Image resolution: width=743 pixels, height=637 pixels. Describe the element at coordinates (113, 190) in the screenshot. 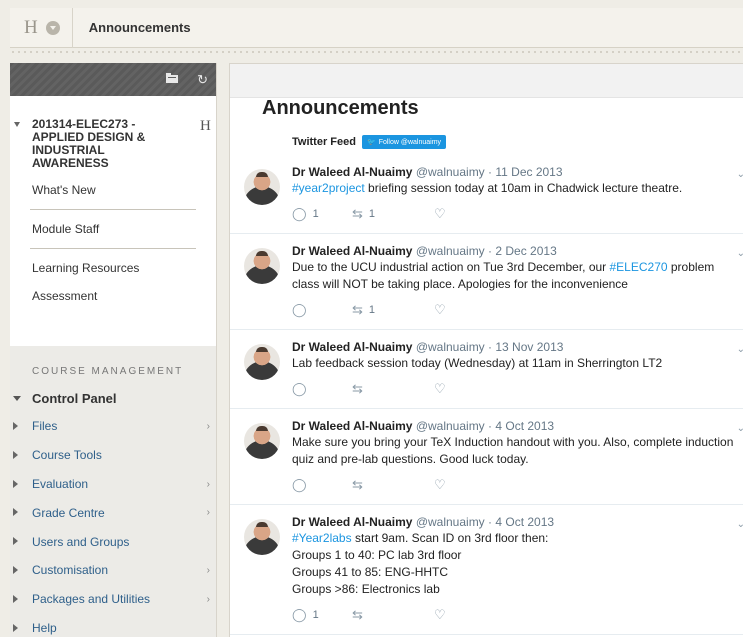

I see `menu-link-whats-new: What's New` at that location.